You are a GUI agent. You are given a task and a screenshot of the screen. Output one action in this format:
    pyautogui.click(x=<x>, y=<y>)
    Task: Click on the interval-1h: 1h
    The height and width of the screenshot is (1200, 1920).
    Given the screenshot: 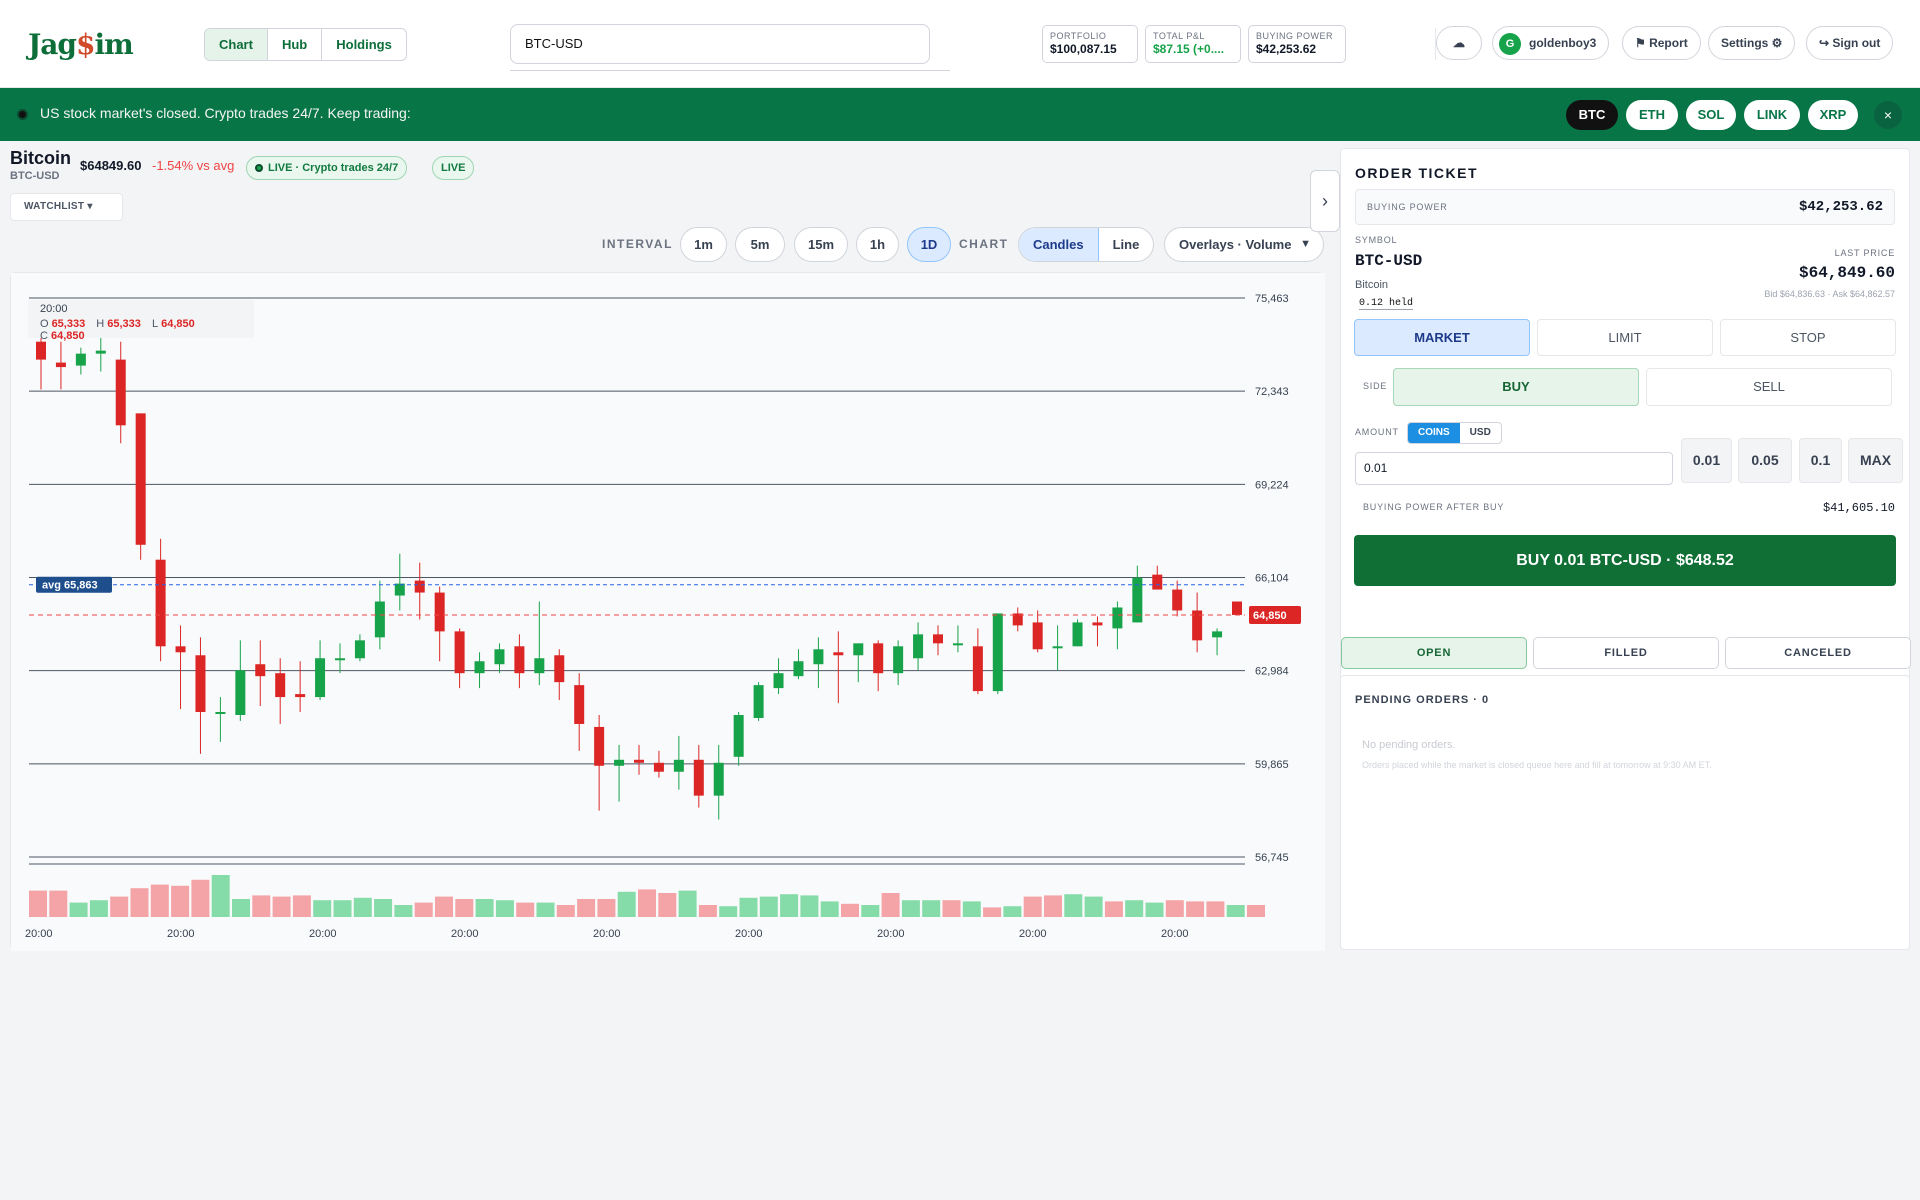 What is the action you would take?
    pyautogui.click(x=877, y=244)
    